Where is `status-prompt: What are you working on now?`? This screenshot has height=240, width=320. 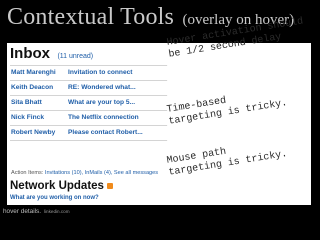
status-prompt: What are you working on now? is located at coordinates (54, 198).